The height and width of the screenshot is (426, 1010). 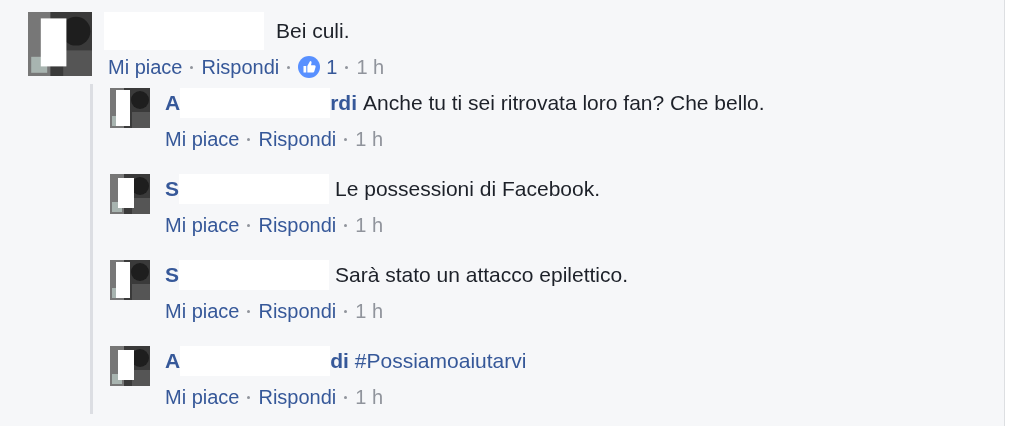 What do you see at coordinates (339, 361) in the screenshot?
I see `author-name: di` at bounding box center [339, 361].